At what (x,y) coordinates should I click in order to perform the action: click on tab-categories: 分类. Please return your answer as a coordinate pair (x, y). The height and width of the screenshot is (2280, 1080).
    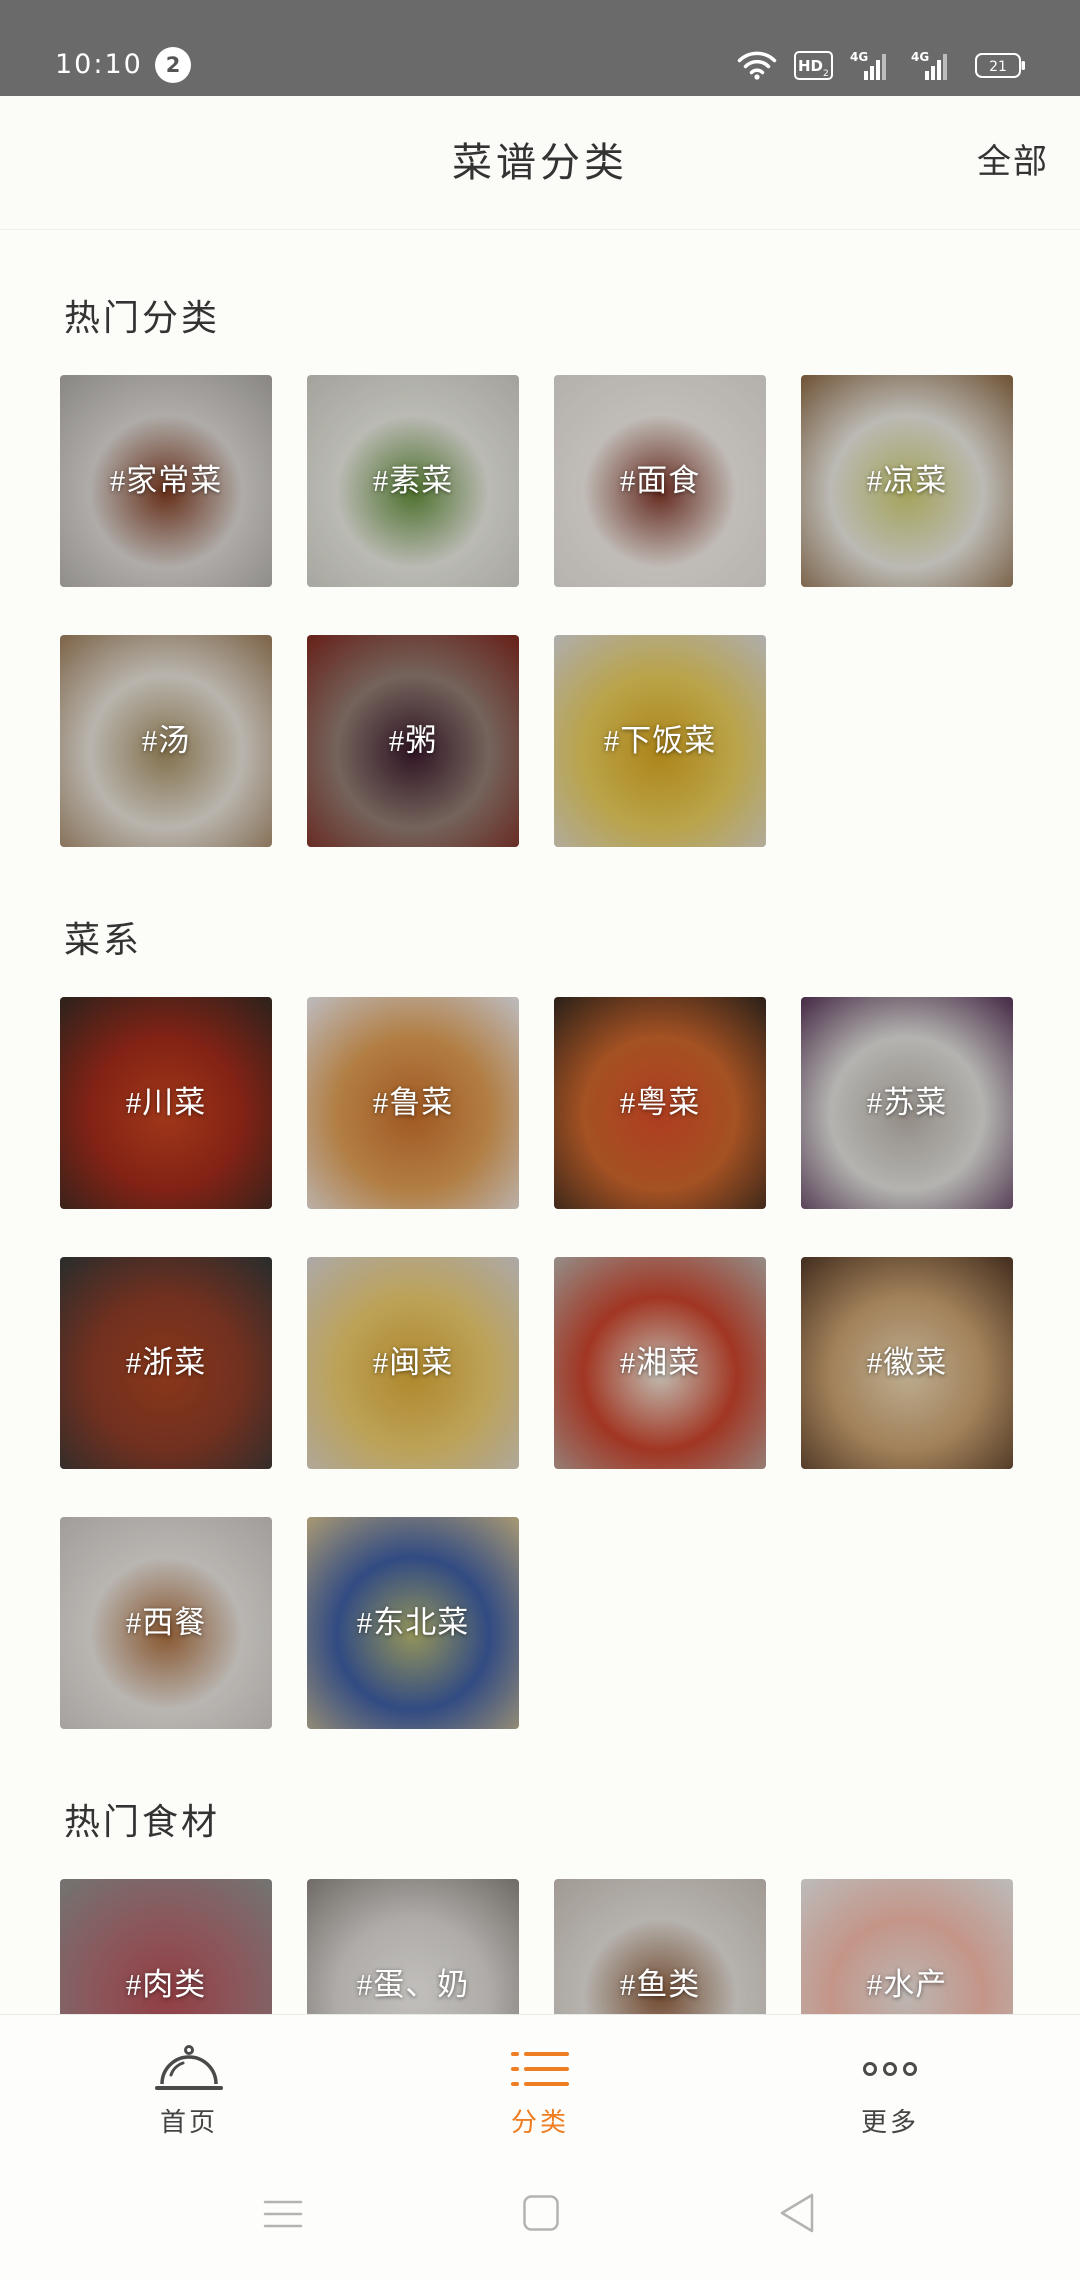
    Looking at the image, I should click on (540, 2090).